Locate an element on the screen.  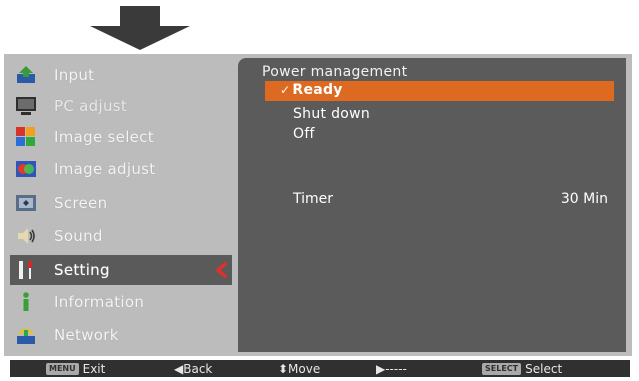
menu-item-label: Network is located at coordinates (86, 335).